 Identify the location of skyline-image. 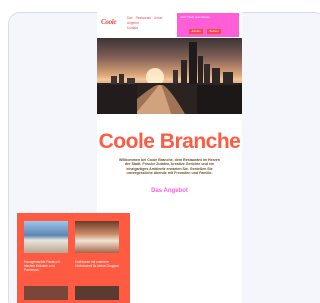
(169, 78).